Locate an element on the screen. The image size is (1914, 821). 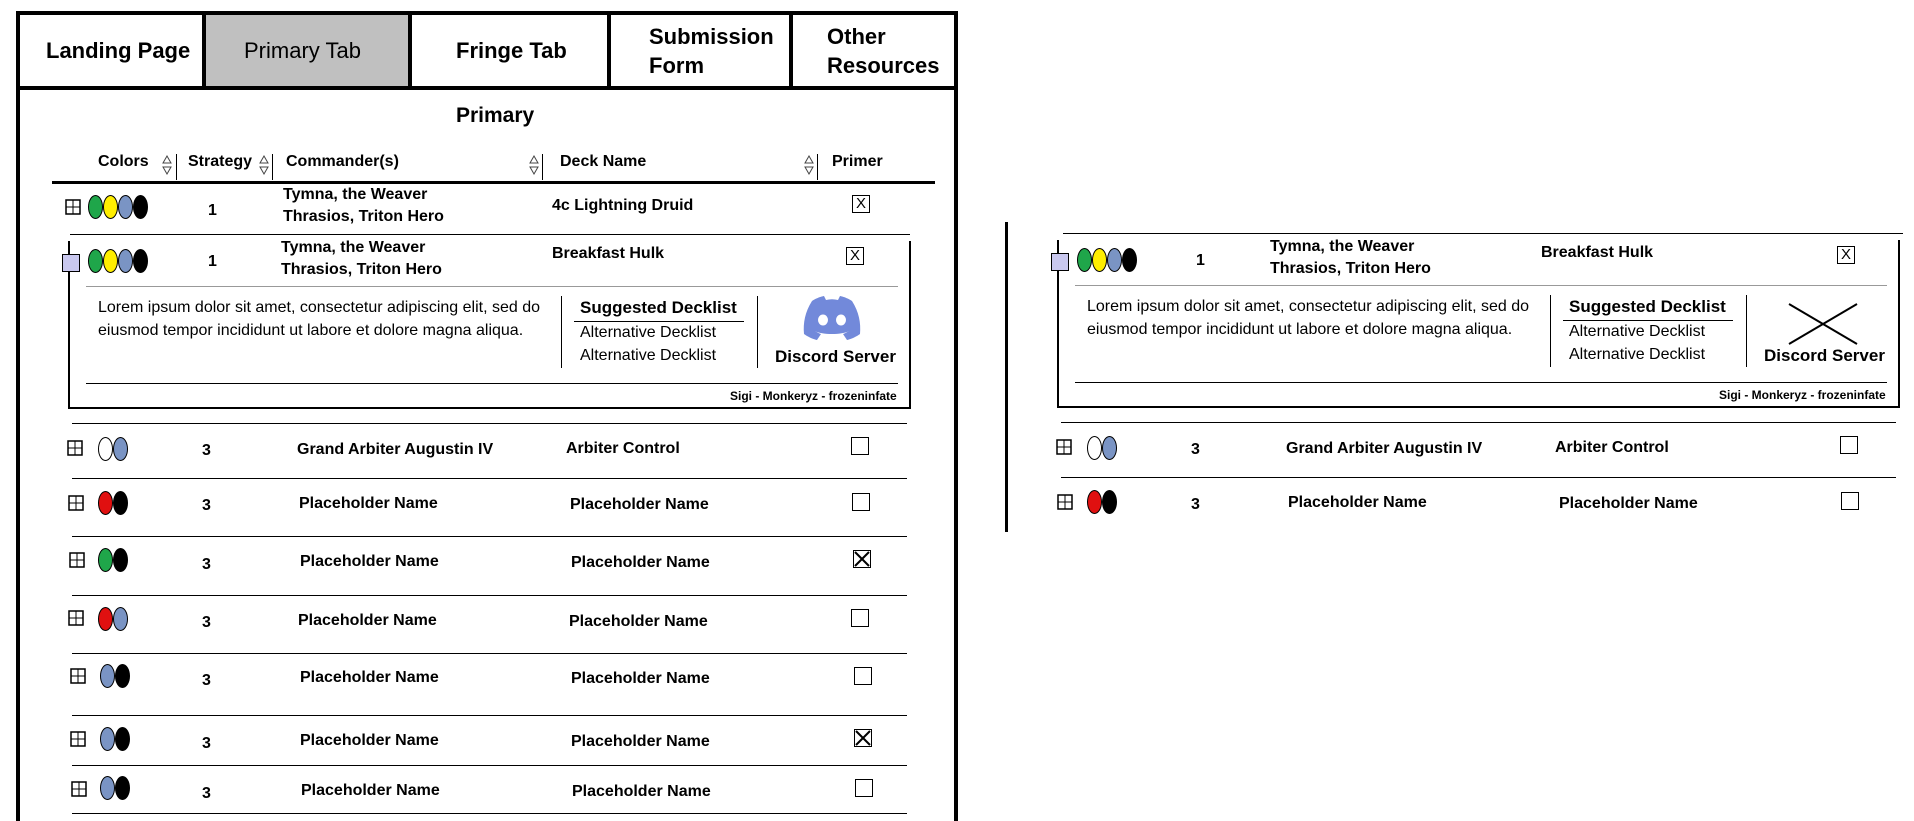
color-dot-yellow is located at coordinates (1099, 260).